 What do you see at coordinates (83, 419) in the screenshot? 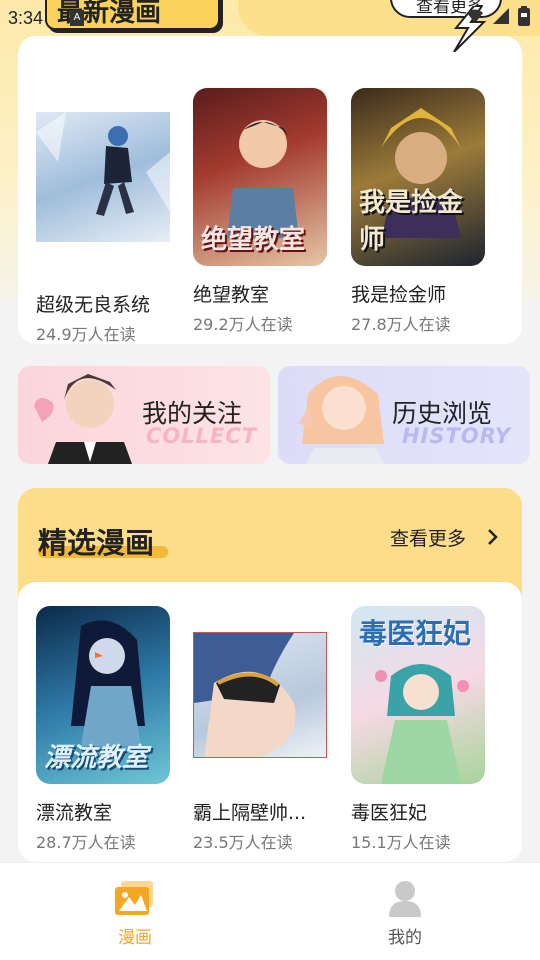
I see `follow-character-illustration` at bounding box center [83, 419].